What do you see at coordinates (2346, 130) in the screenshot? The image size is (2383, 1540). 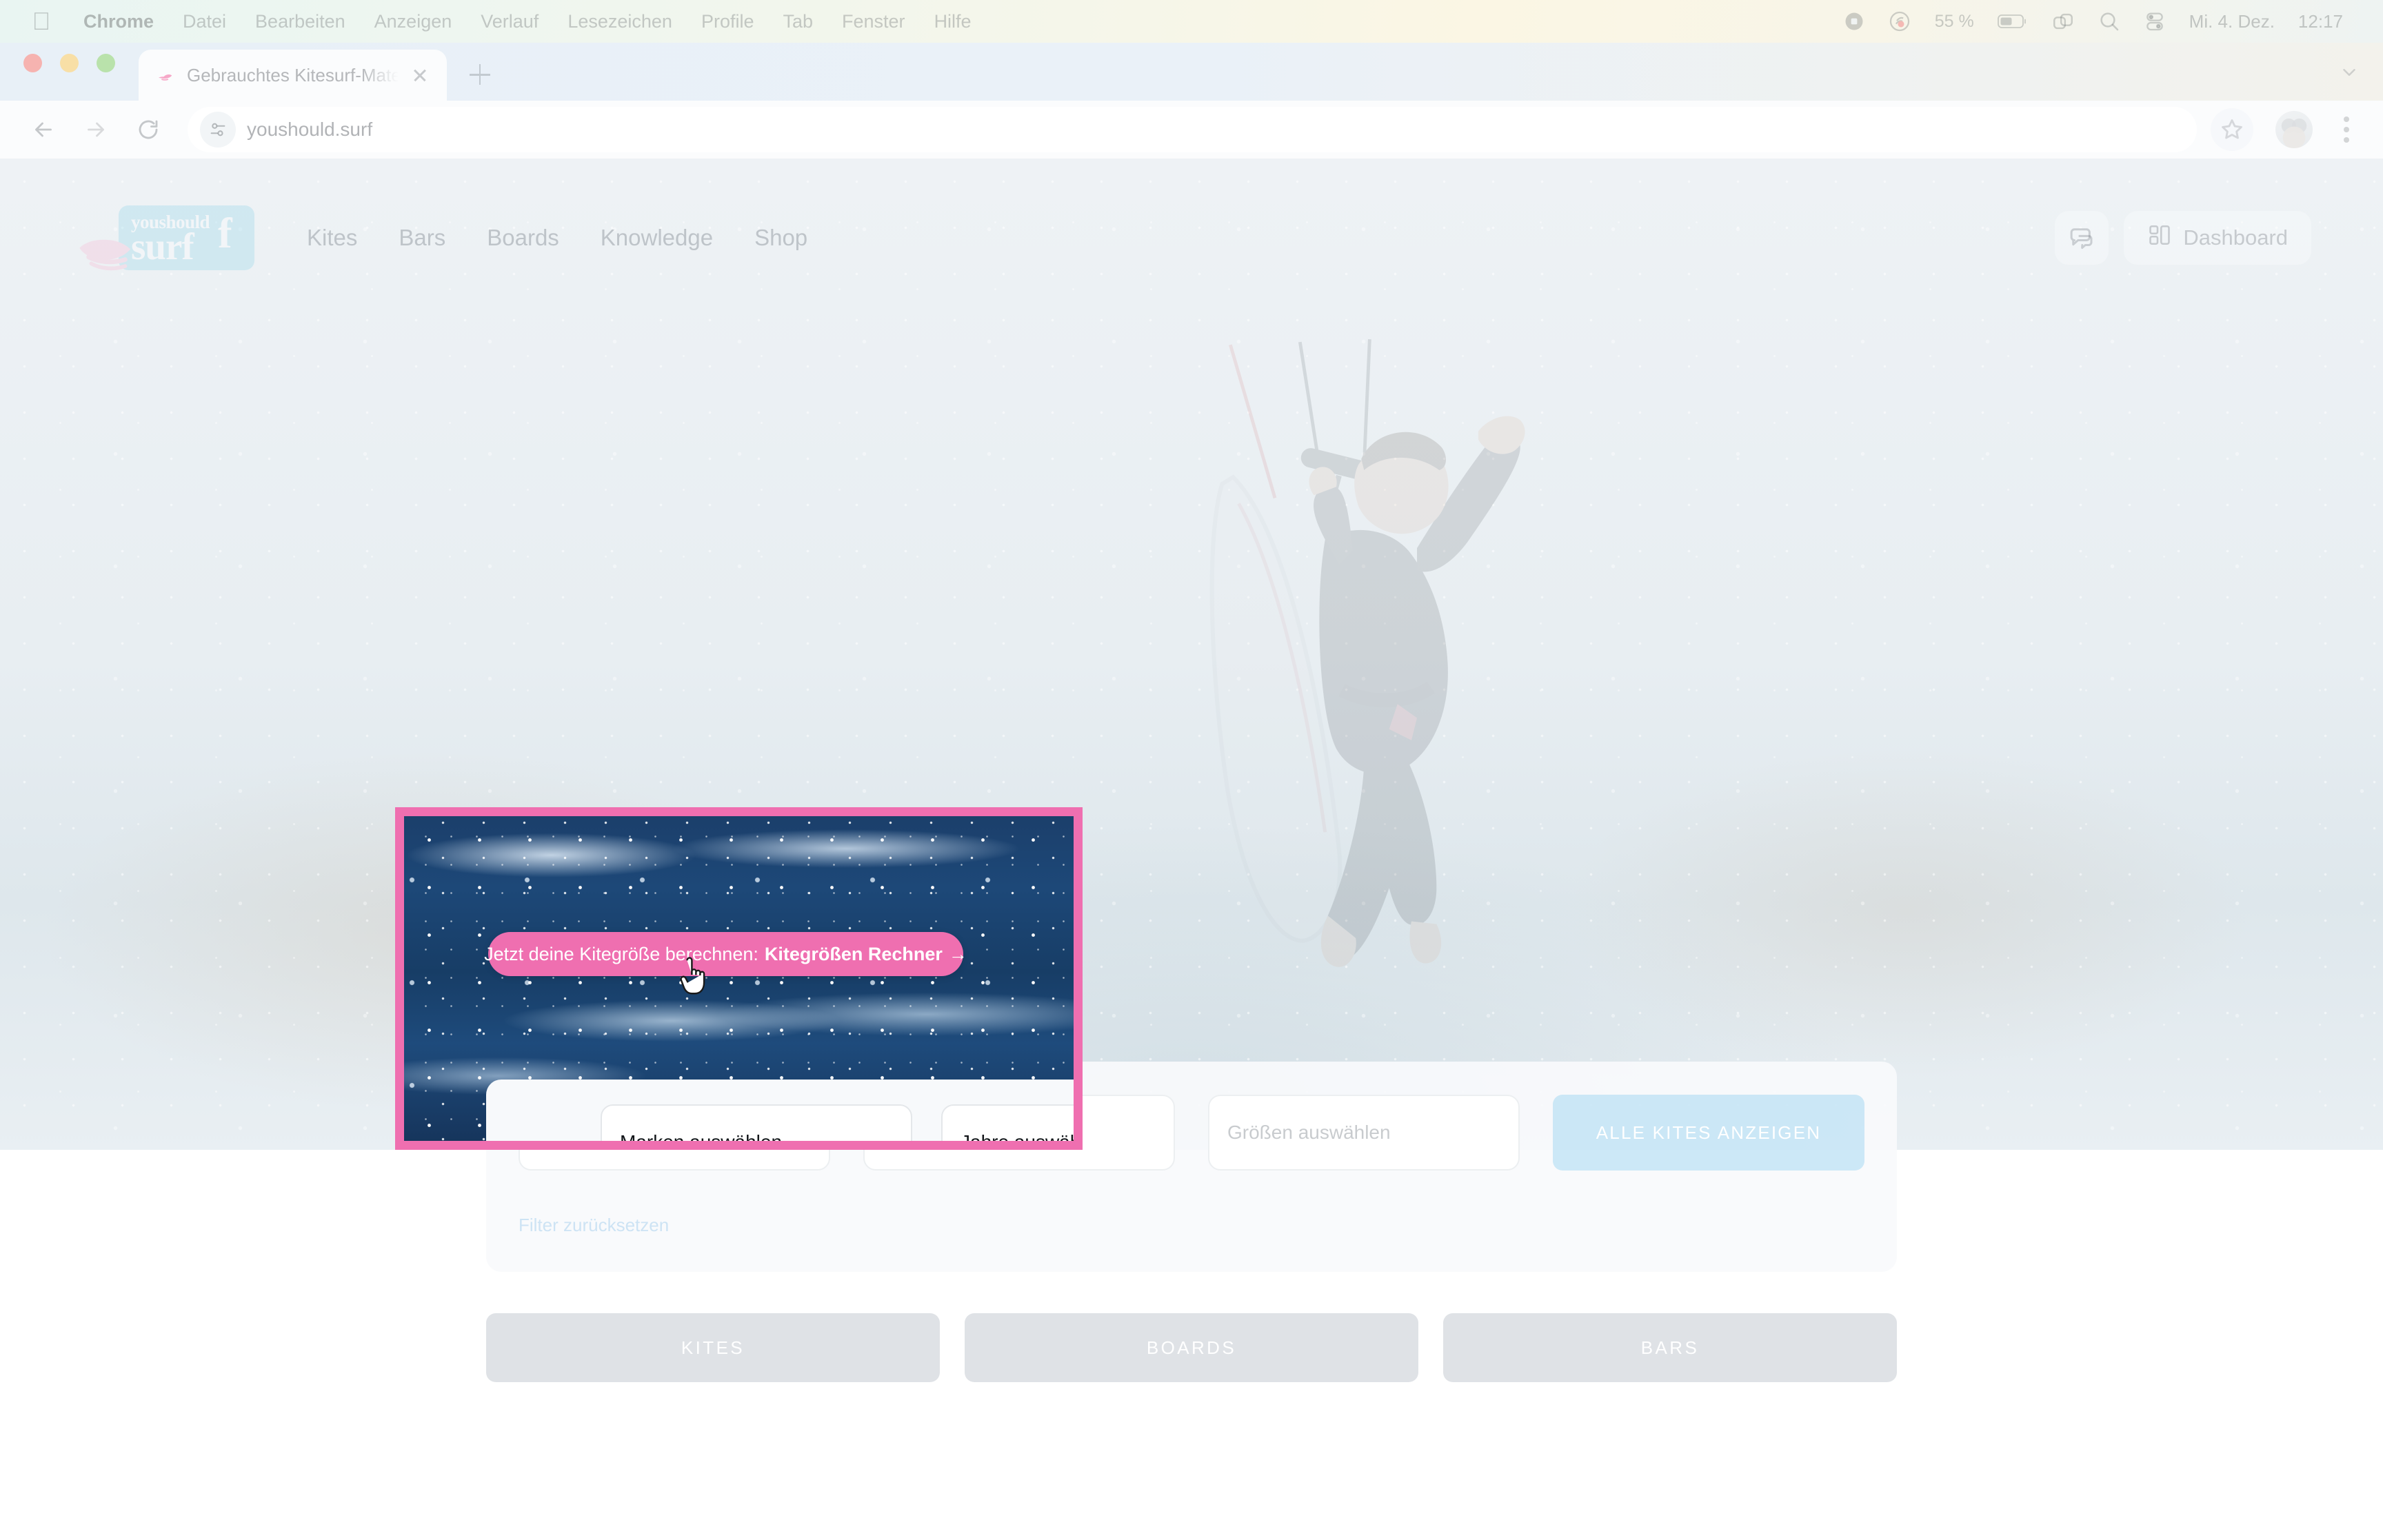 I see `kebab-menu-icon` at bounding box center [2346, 130].